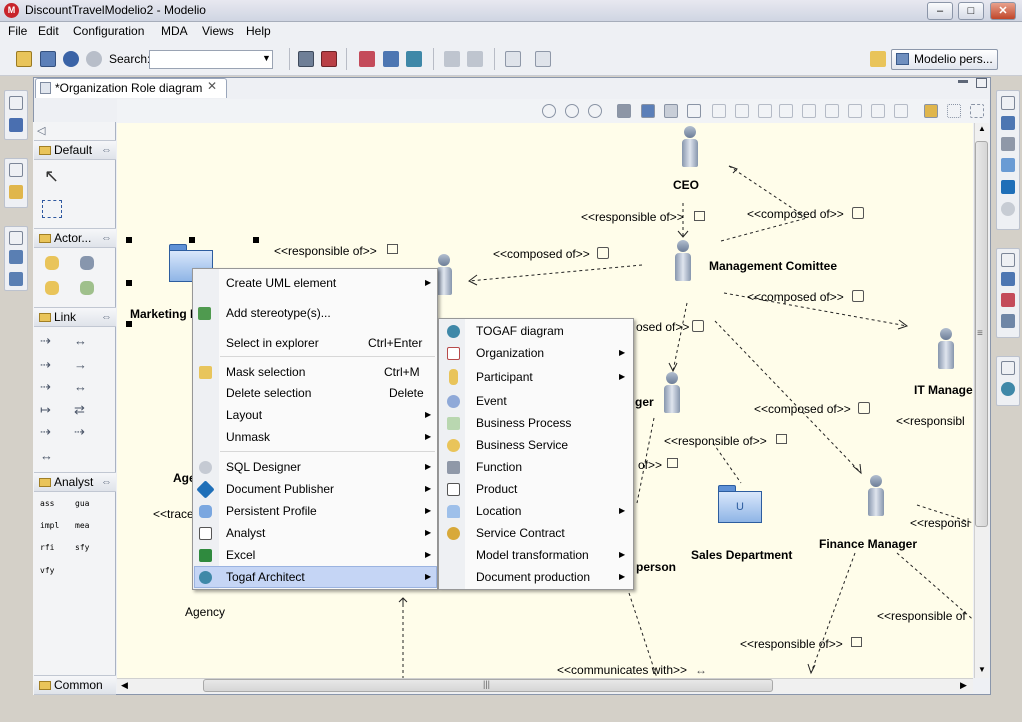 The image size is (1022, 722). What do you see at coordinates (536, 377) in the screenshot?
I see `sub-participant: Participant ▶` at bounding box center [536, 377].